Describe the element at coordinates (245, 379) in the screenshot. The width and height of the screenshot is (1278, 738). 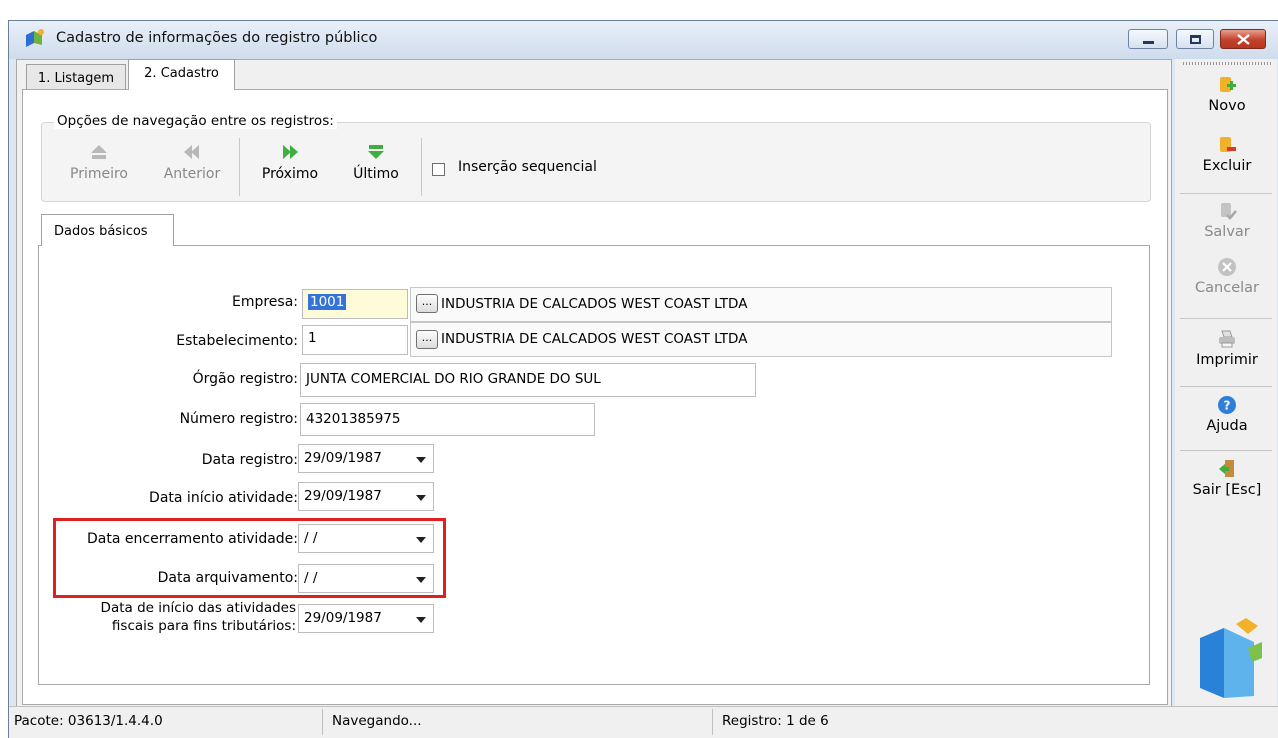
I see `orgao-registro-label: Órgão registro:` at that location.